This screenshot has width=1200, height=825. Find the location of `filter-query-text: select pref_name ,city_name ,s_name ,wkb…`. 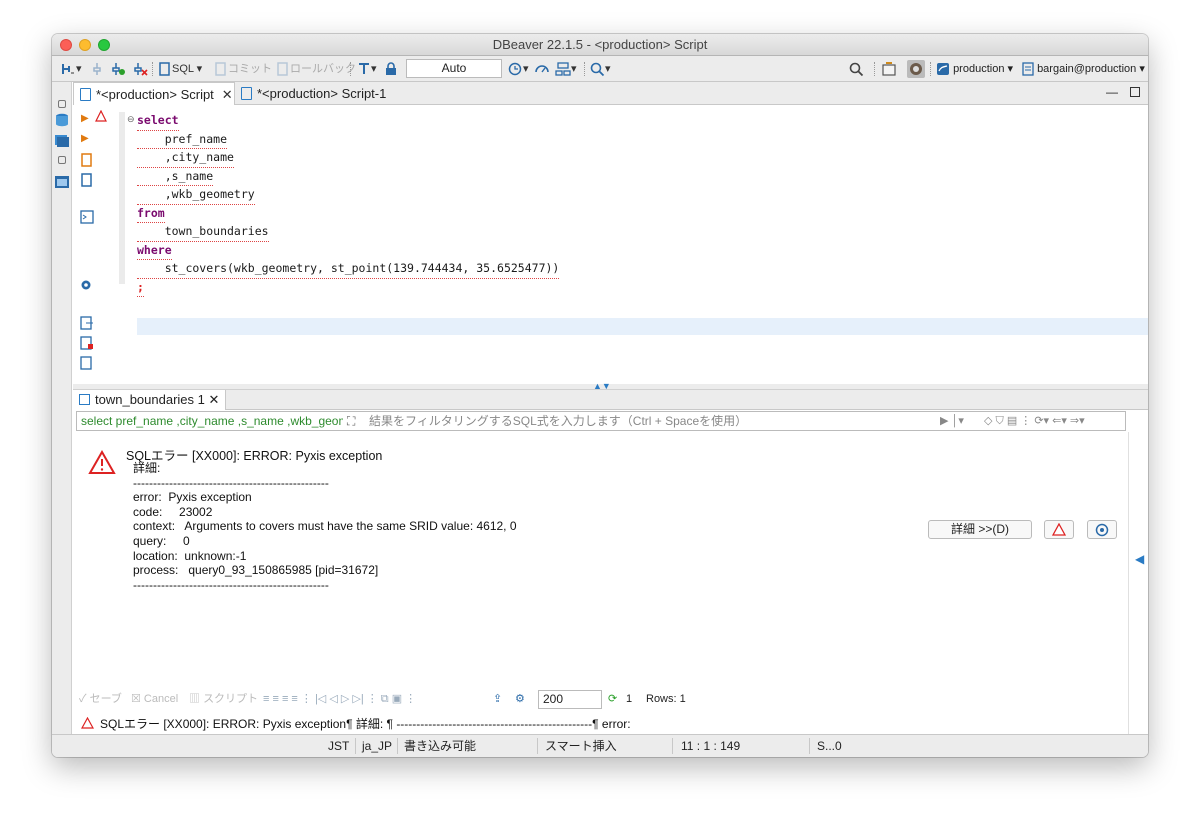

filter-query-text: select pref_name ,city_name ,s_name ,wkb… is located at coordinates (212, 421).